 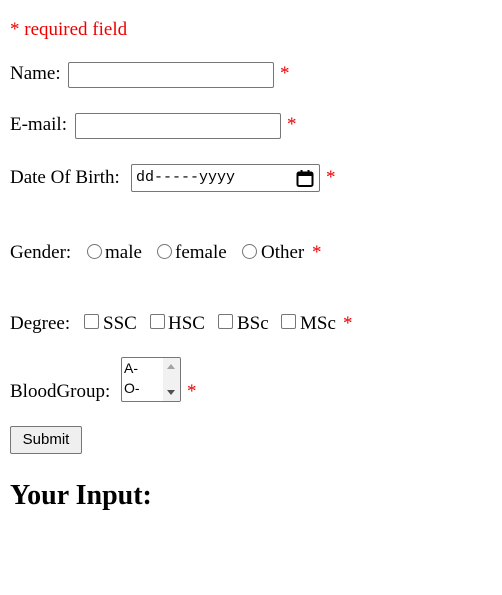 What do you see at coordinates (331, 177) in the screenshot?
I see `dob-required-asterisk: *` at bounding box center [331, 177].